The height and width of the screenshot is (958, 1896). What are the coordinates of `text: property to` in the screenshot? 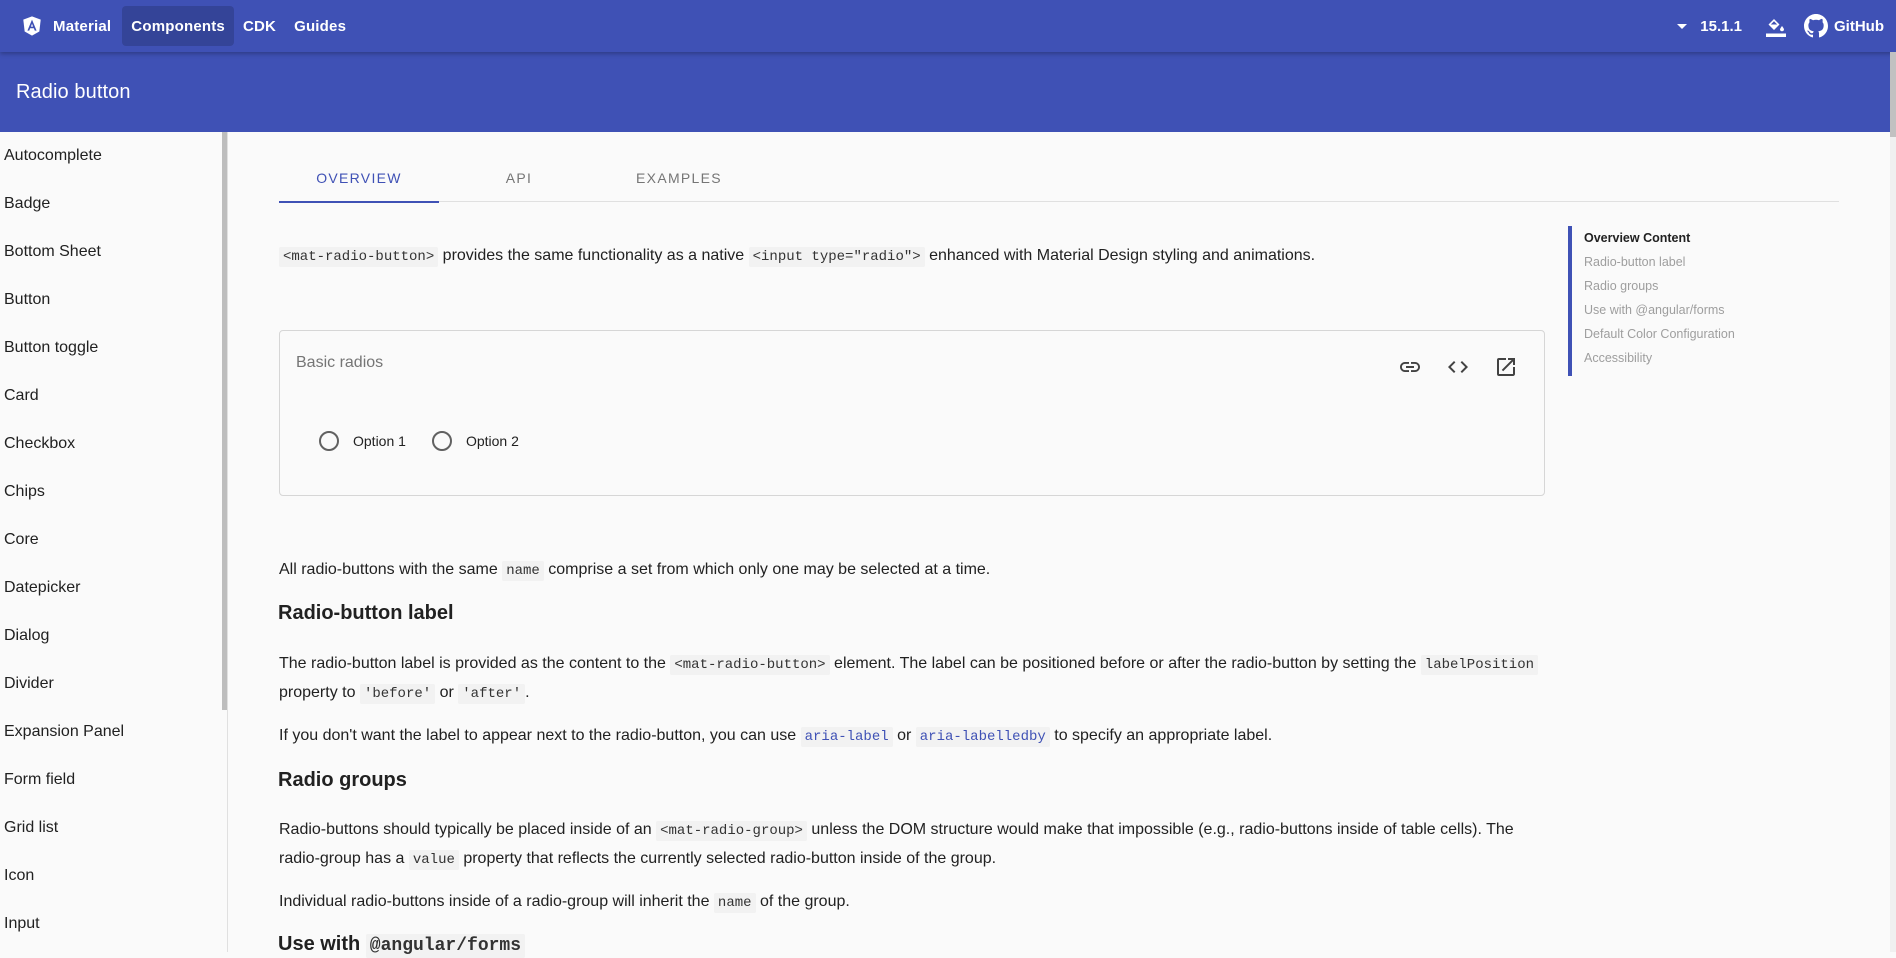 It's located at (319, 692).